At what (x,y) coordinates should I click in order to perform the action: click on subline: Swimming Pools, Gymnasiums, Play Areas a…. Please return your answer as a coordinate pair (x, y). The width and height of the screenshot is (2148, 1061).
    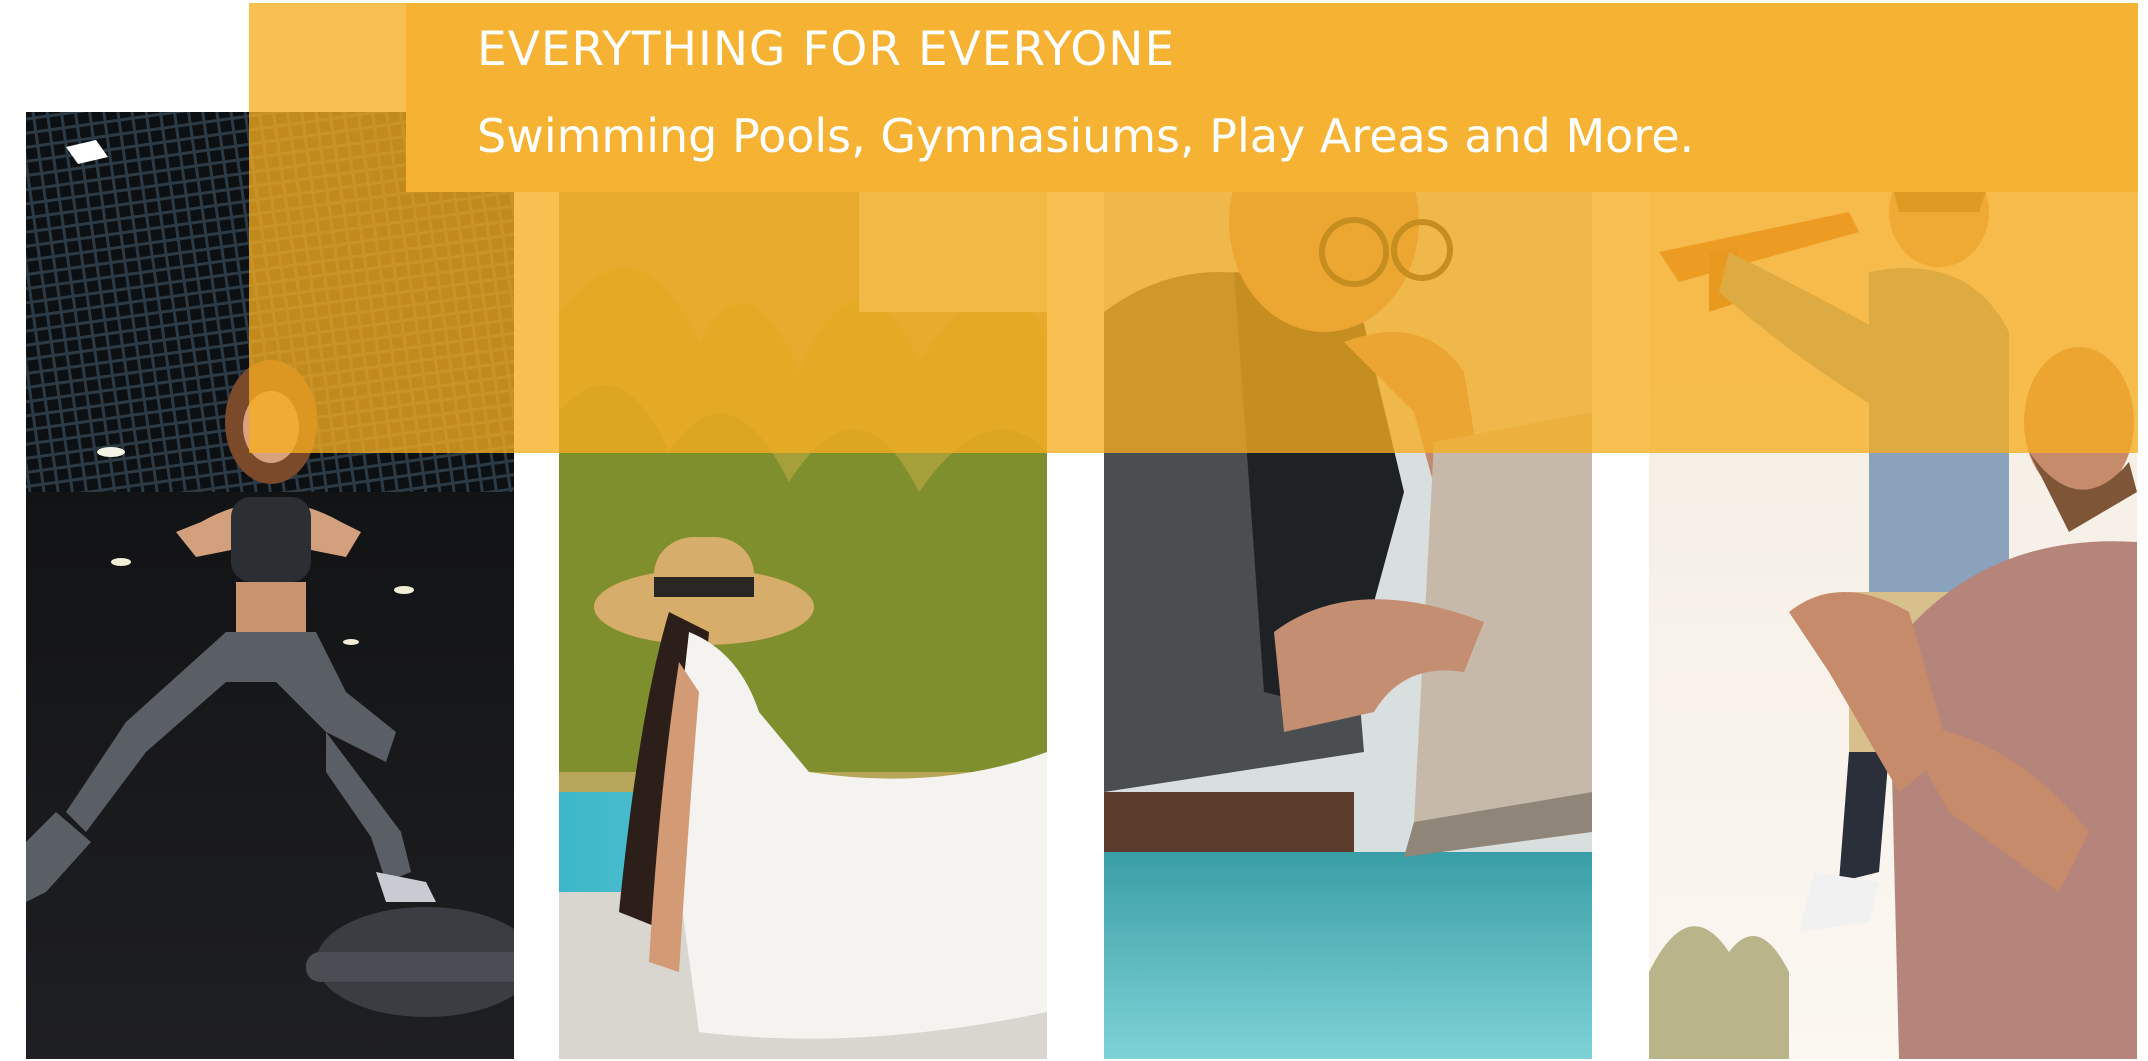
    Looking at the image, I should click on (1086, 136).